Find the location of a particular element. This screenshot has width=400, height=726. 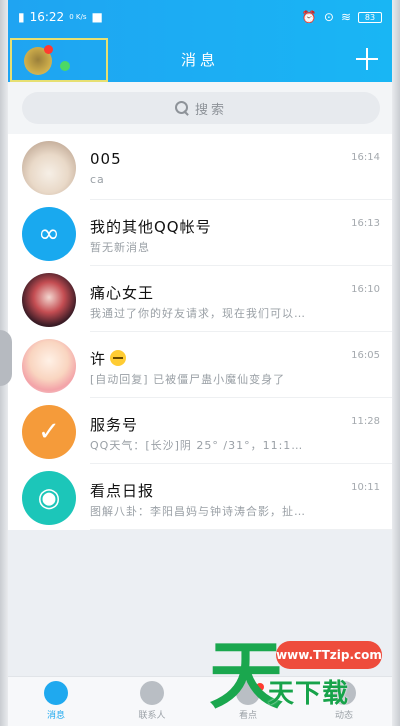

tab-label: 联系人 is located at coordinates (152, 716).